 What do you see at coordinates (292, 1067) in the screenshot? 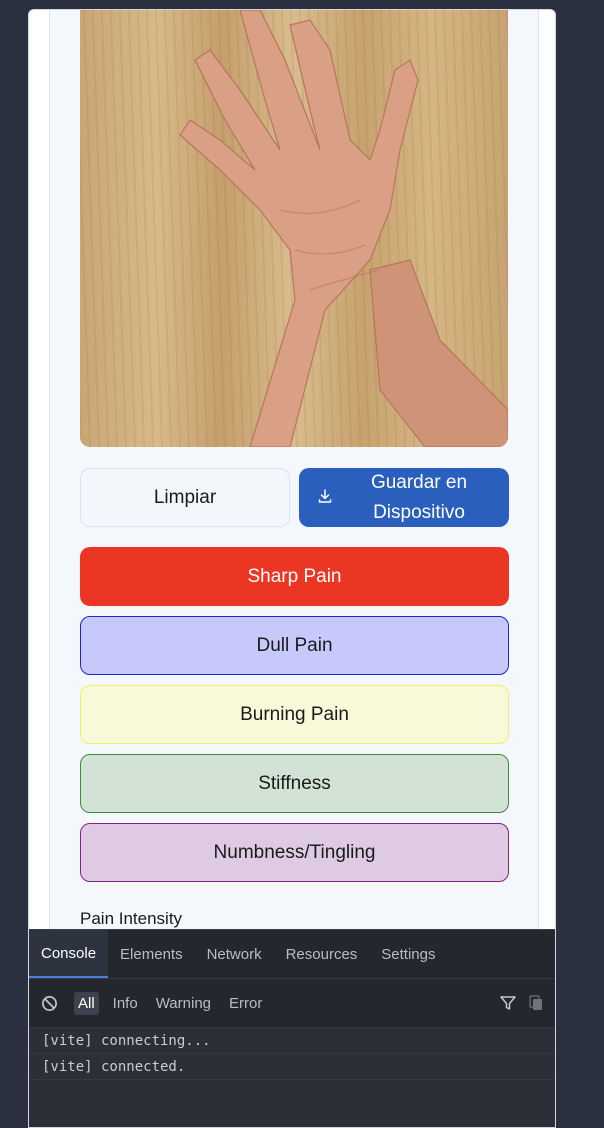
I see `console-log-line: [vite] connected.` at bounding box center [292, 1067].